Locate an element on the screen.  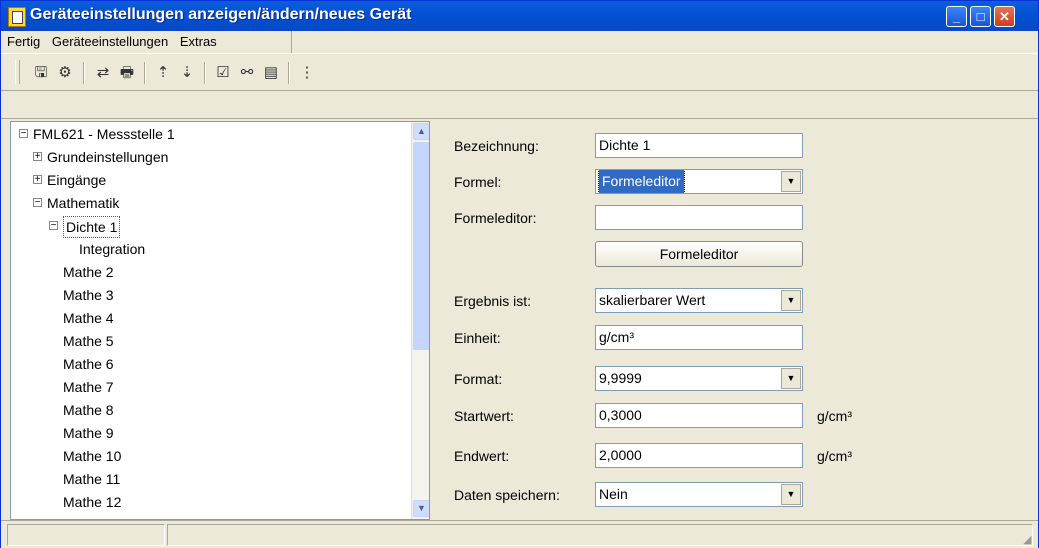
save-icon: 🖫 is located at coordinates (41, 73).